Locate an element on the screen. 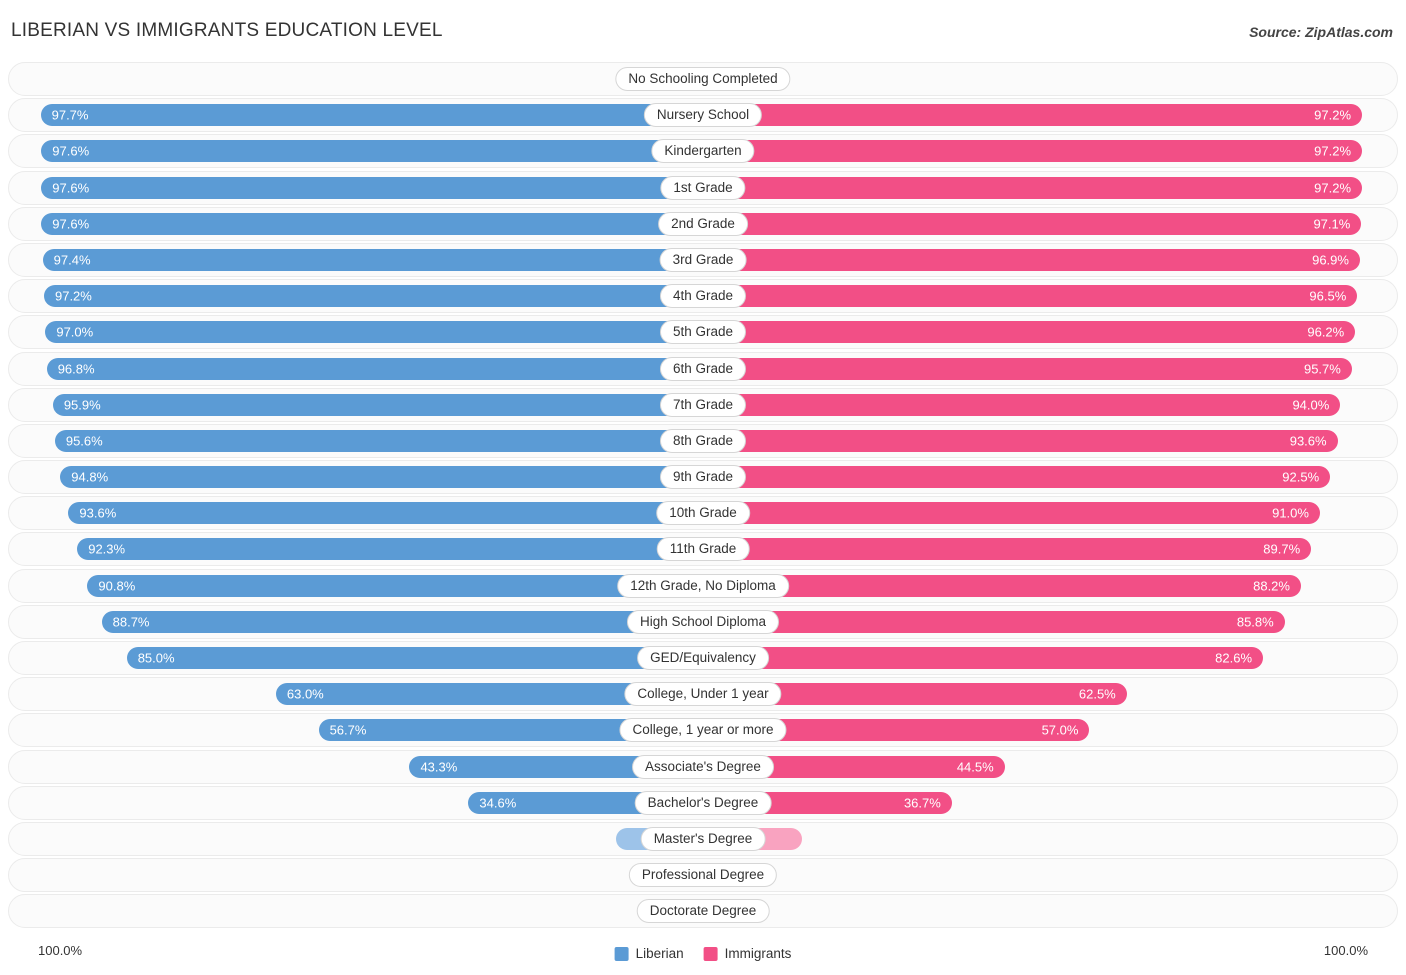 This screenshot has height=975, width=1406. chart-row: 94.8% 92.5% 9th Grade is located at coordinates (703, 477).